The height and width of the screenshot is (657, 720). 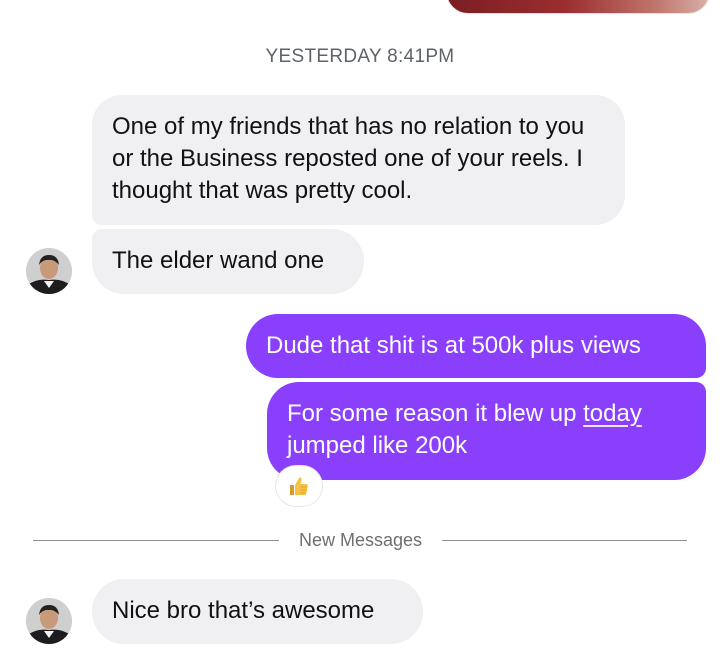 What do you see at coordinates (578, 7) in the screenshot?
I see `shared-media-preview` at bounding box center [578, 7].